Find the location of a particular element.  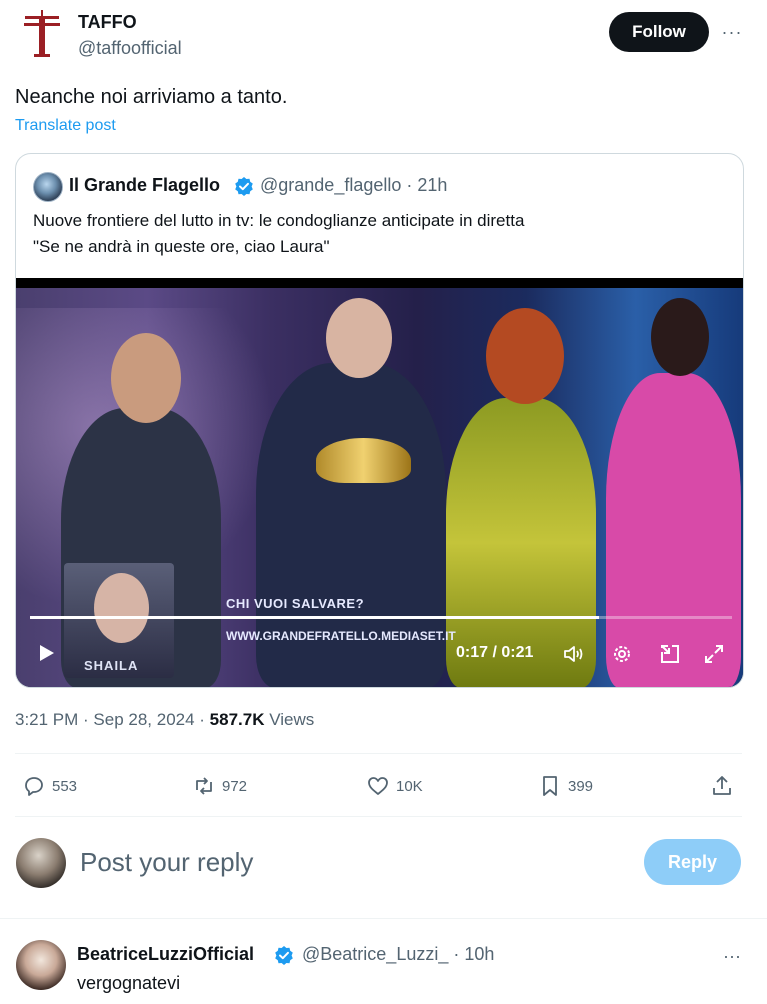

reply-action: 553 is located at coordinates (49, 786).